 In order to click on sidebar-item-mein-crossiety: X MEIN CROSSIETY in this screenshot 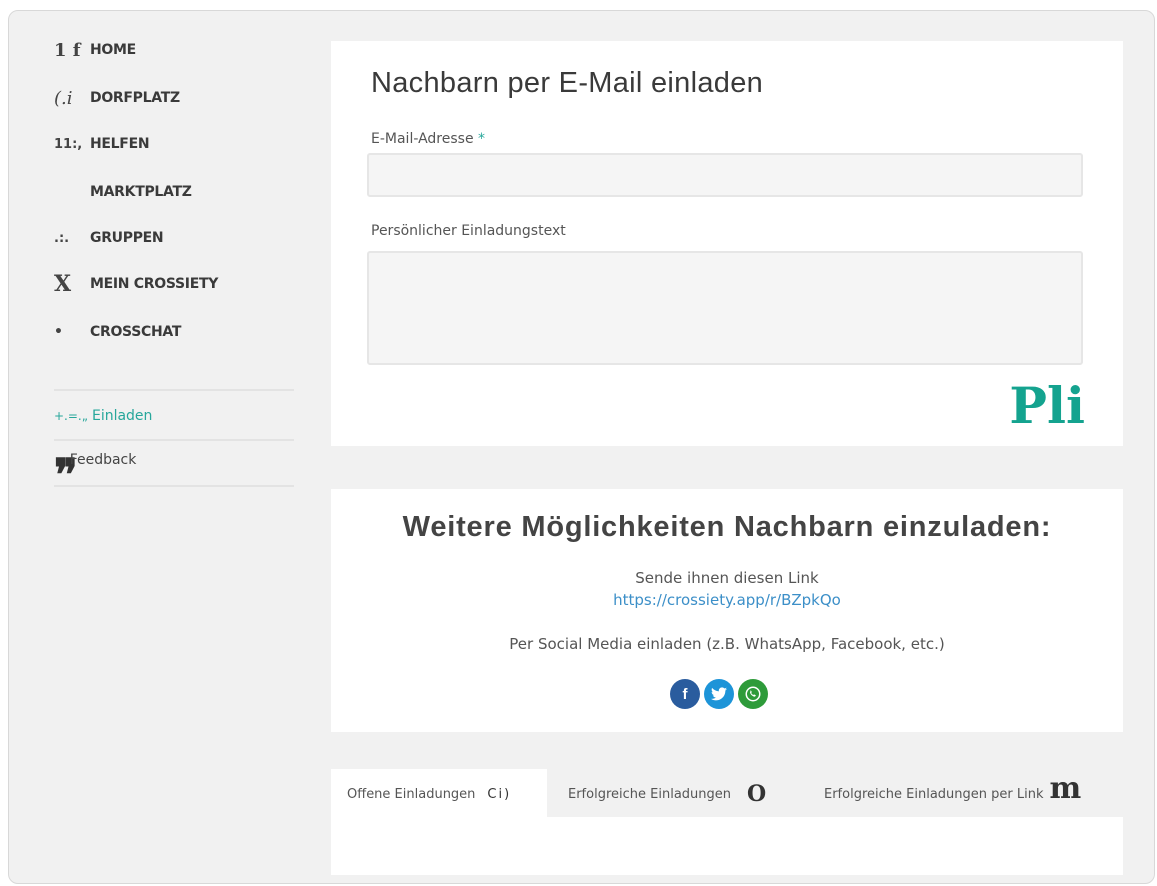, I will do `click(136, 284)`.